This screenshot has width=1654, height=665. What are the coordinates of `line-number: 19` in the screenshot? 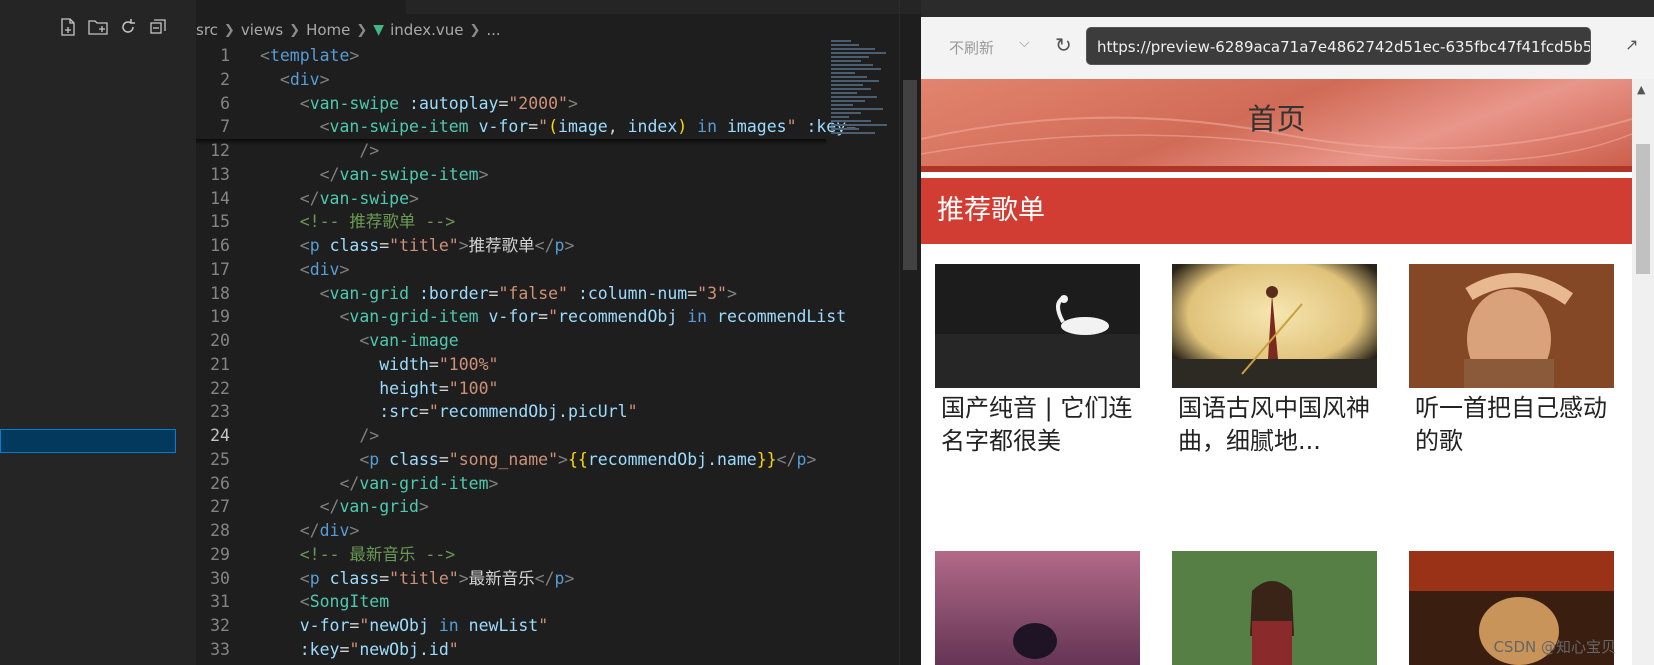 It's located at (220, 317).